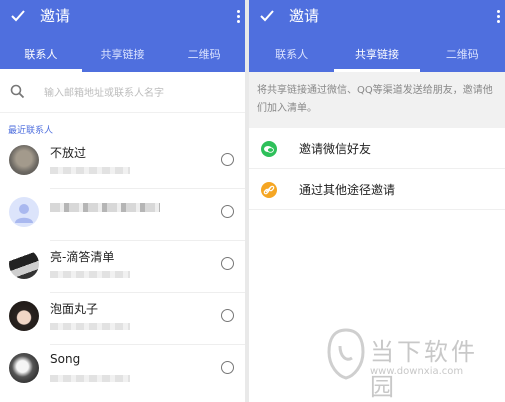  Describe the element at coordinates (377, 100) in the screenshot. I see `share-info-text: 将共享链接通过微信、QQ等渠道发送给朋友，邀请他们加入清单。` at that location.